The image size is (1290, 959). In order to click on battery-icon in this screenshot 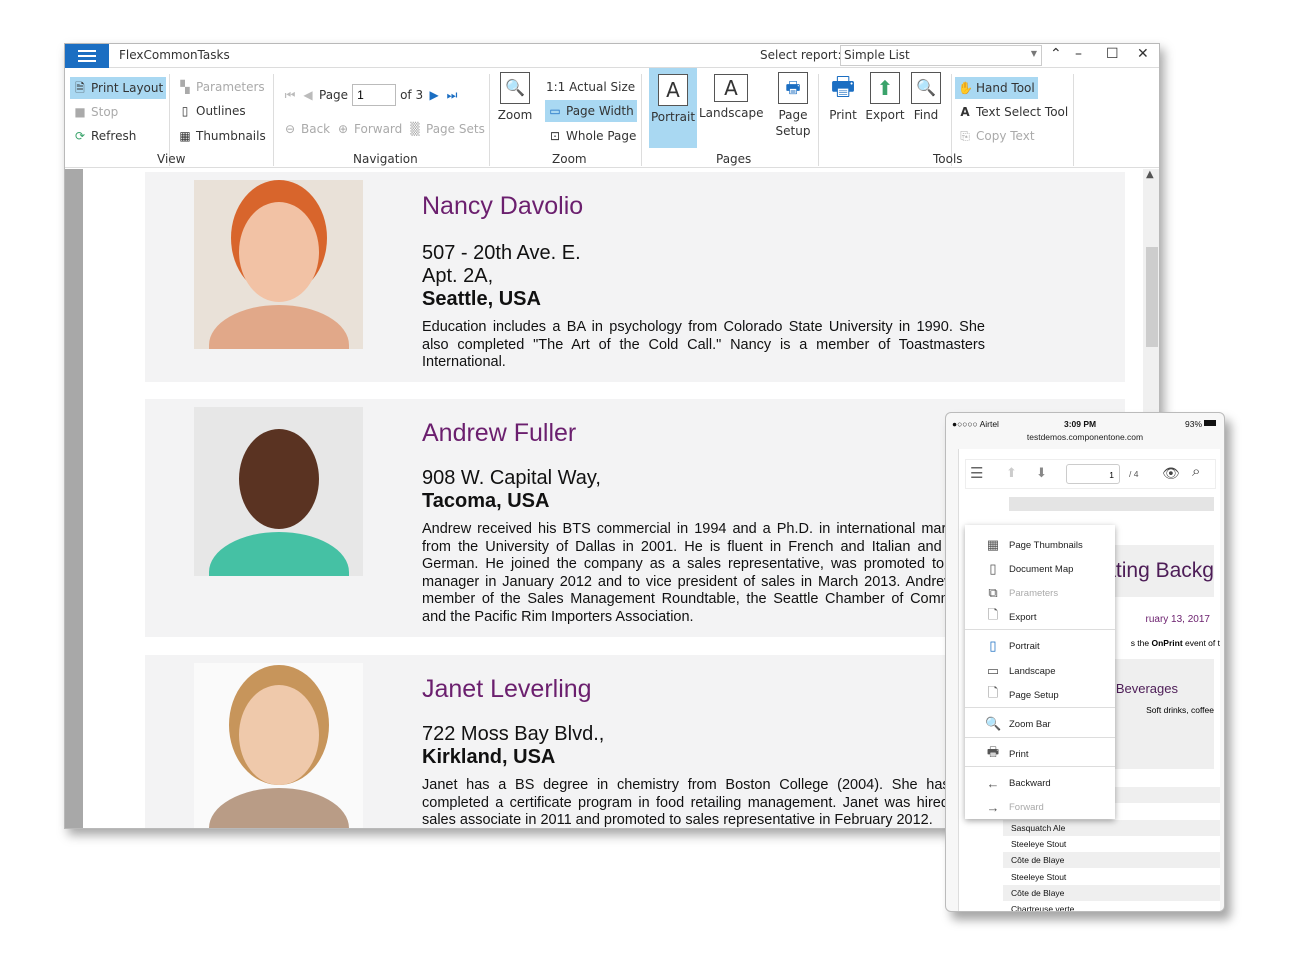, I will do `click(1210, 423)`.